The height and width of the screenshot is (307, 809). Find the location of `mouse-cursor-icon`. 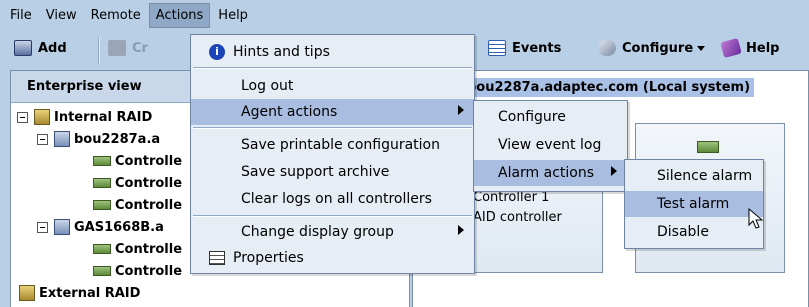

mouse-cursor-icon is located at coordinates (756, 218).